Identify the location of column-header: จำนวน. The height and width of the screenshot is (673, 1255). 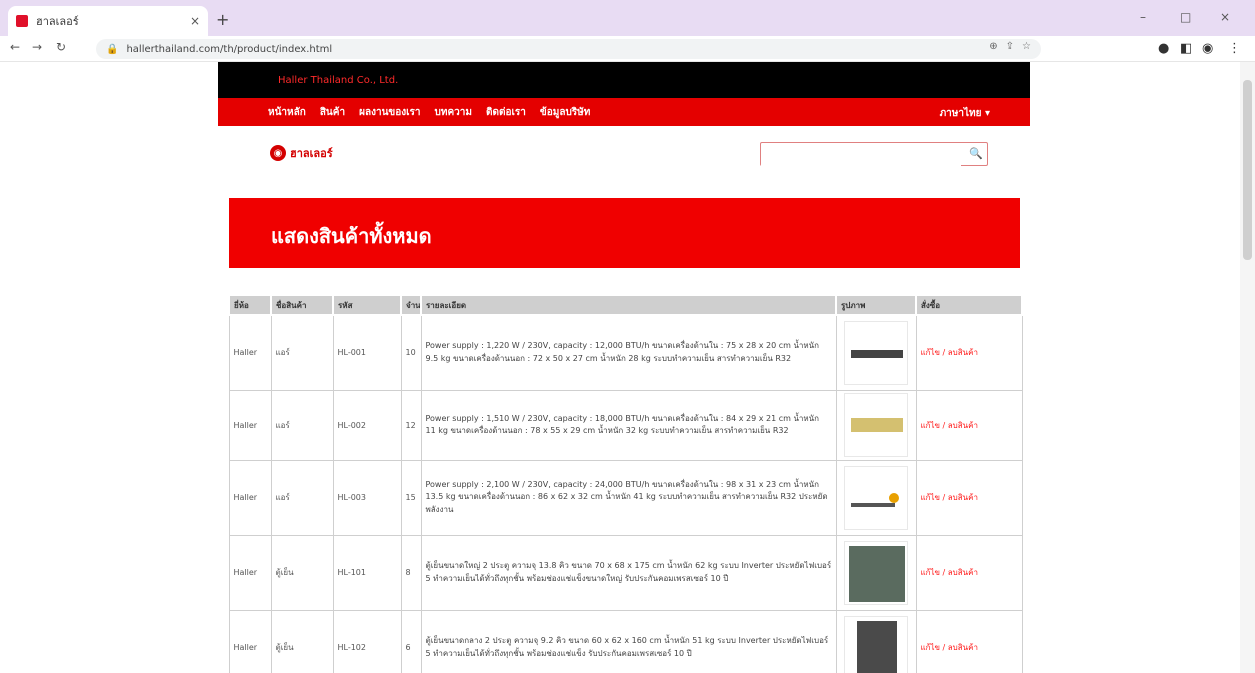
(411, 305).